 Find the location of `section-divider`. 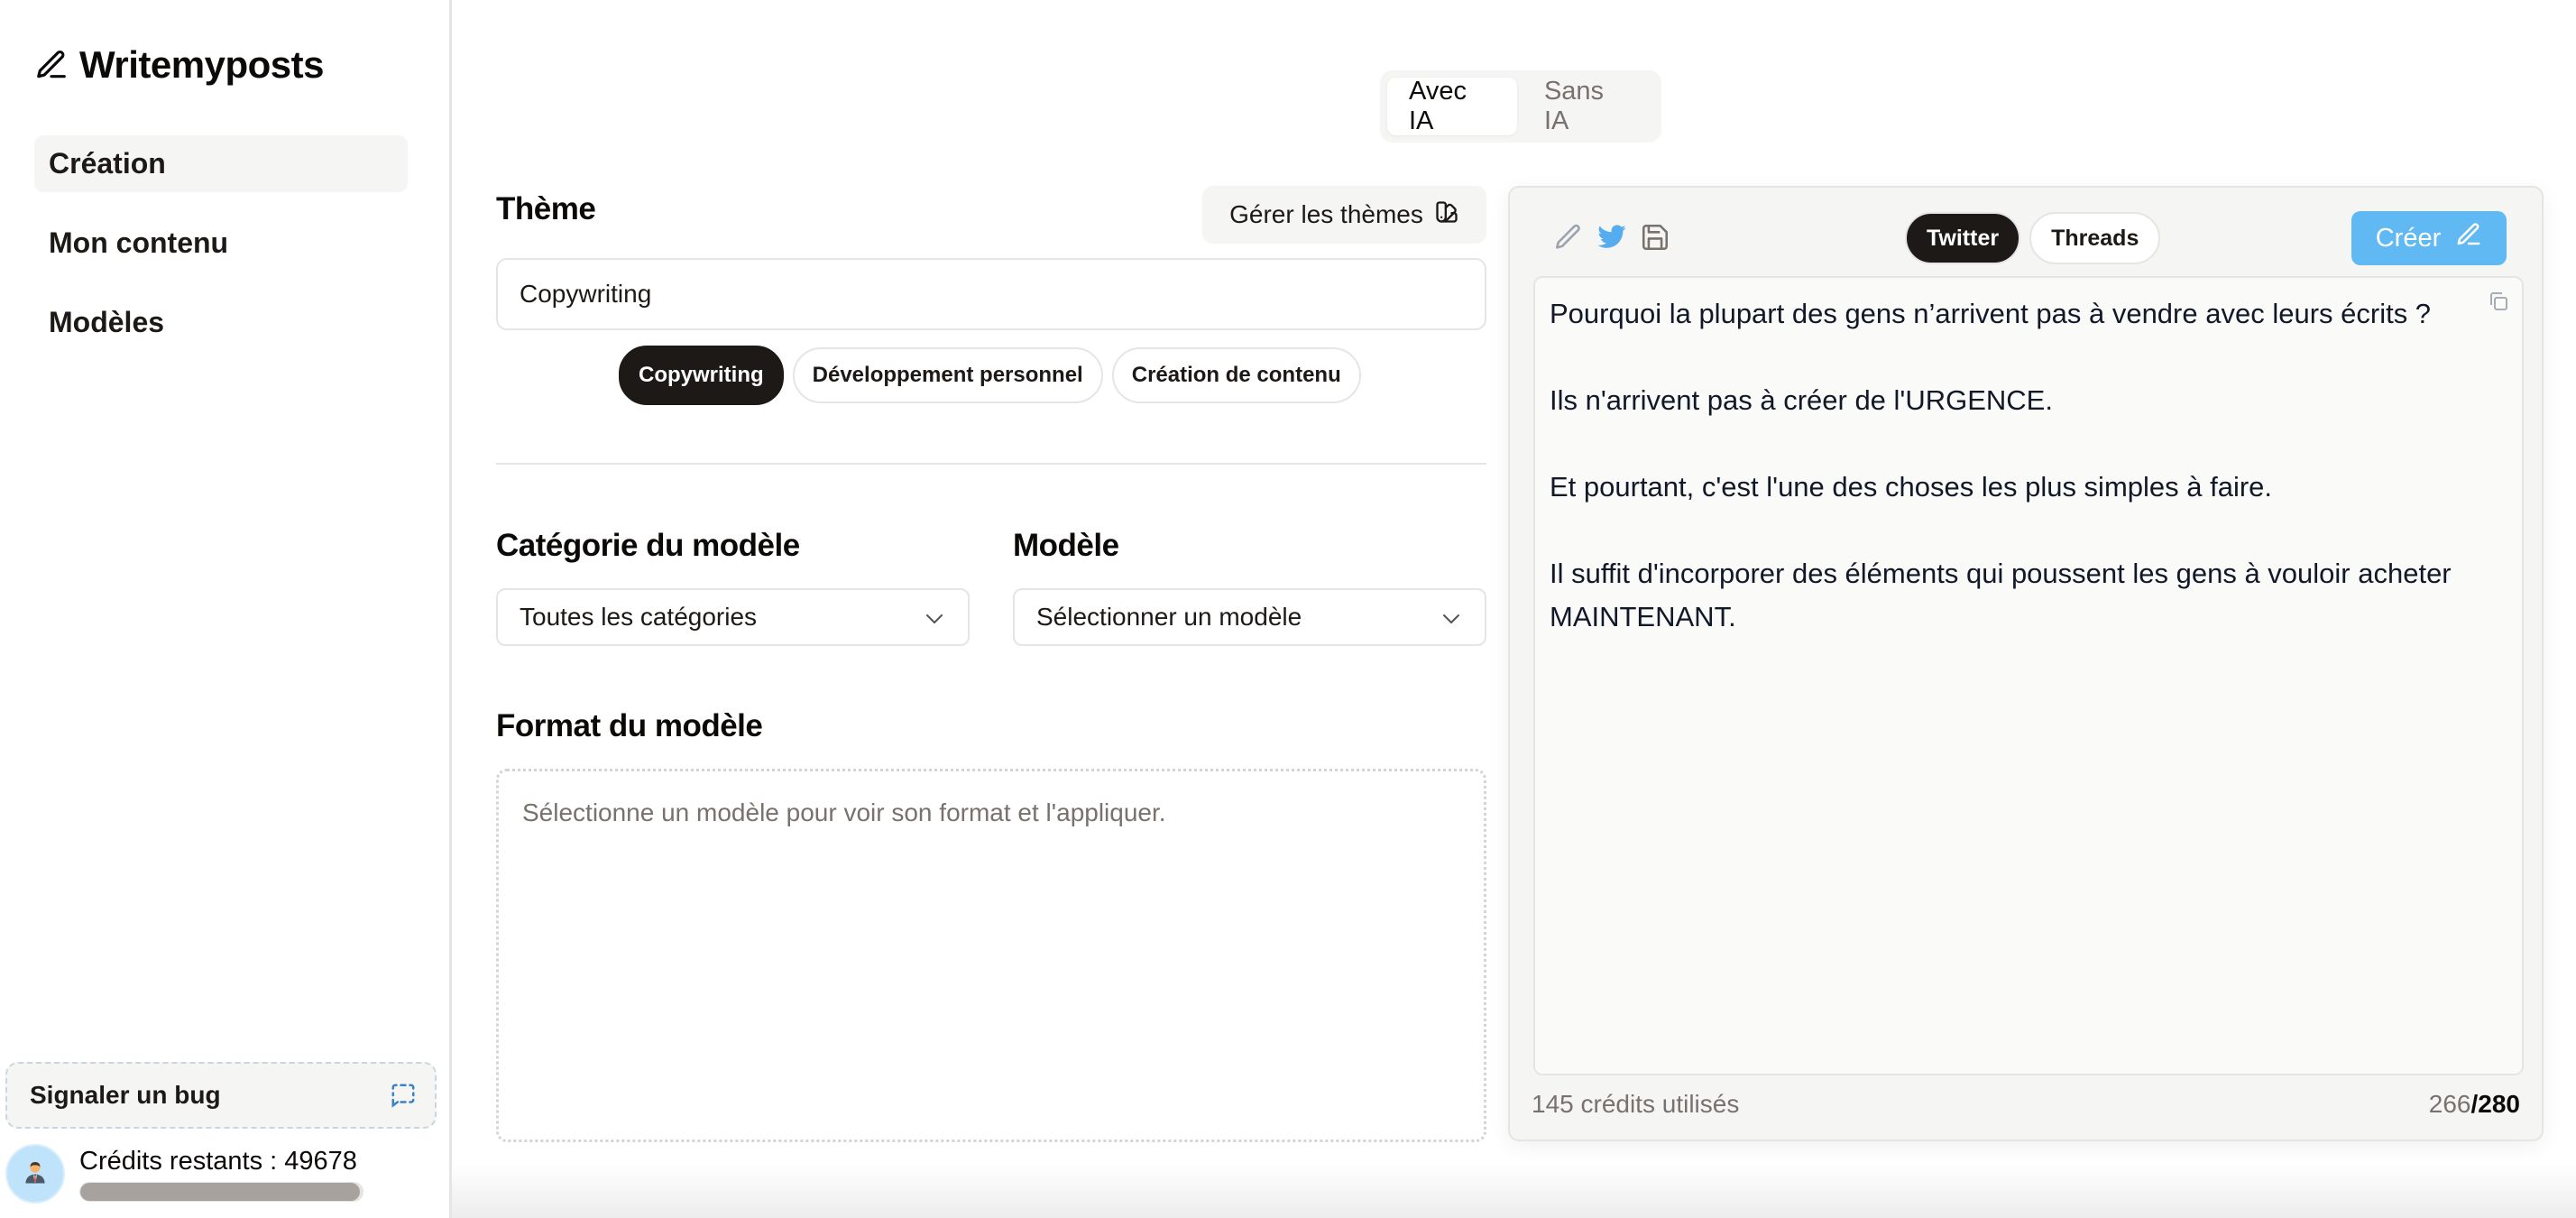

section-divider is located at coordinates (991, 464).